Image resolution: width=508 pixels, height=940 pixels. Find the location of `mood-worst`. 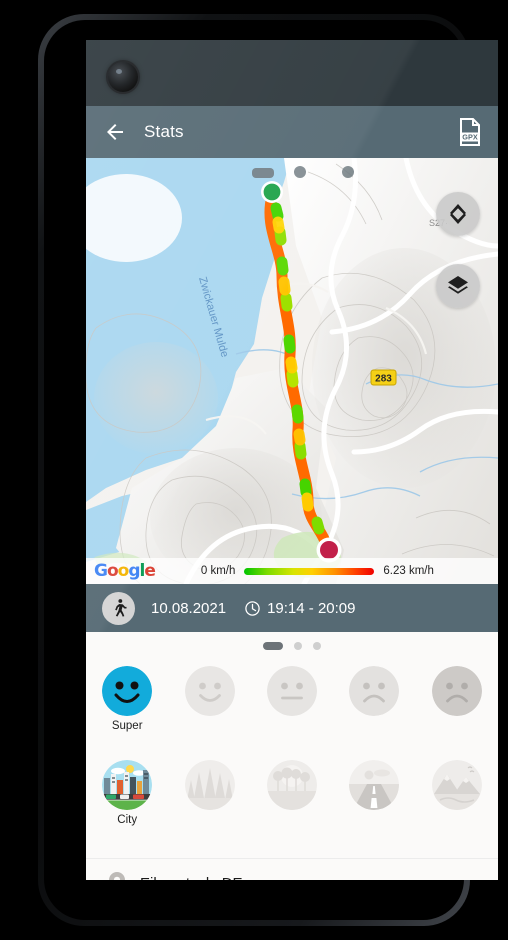

mood-worst is located at coordinates (457, 691).